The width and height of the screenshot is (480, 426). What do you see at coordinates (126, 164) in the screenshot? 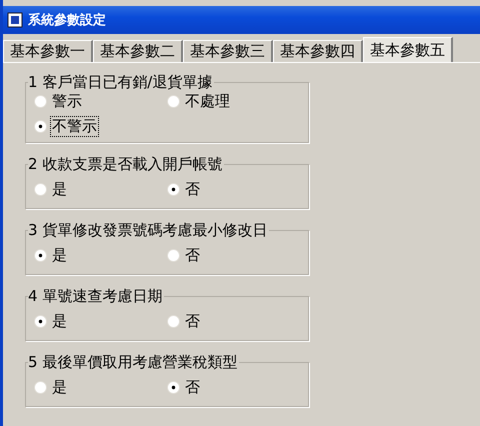
I see `group-title: 2 收款支票是否載入開戶帳號` at bounding box center [126, 164].